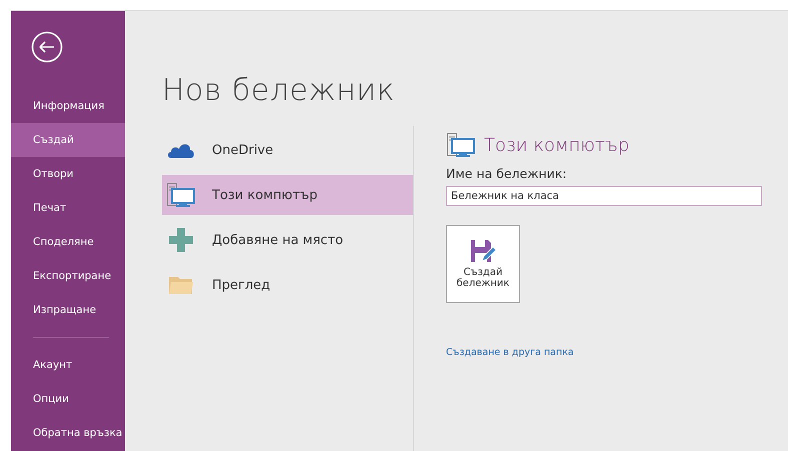  Describe the element at coordinates (68, 242) in the screenshot. I see `sidebar-item: Споделяне` at that location.